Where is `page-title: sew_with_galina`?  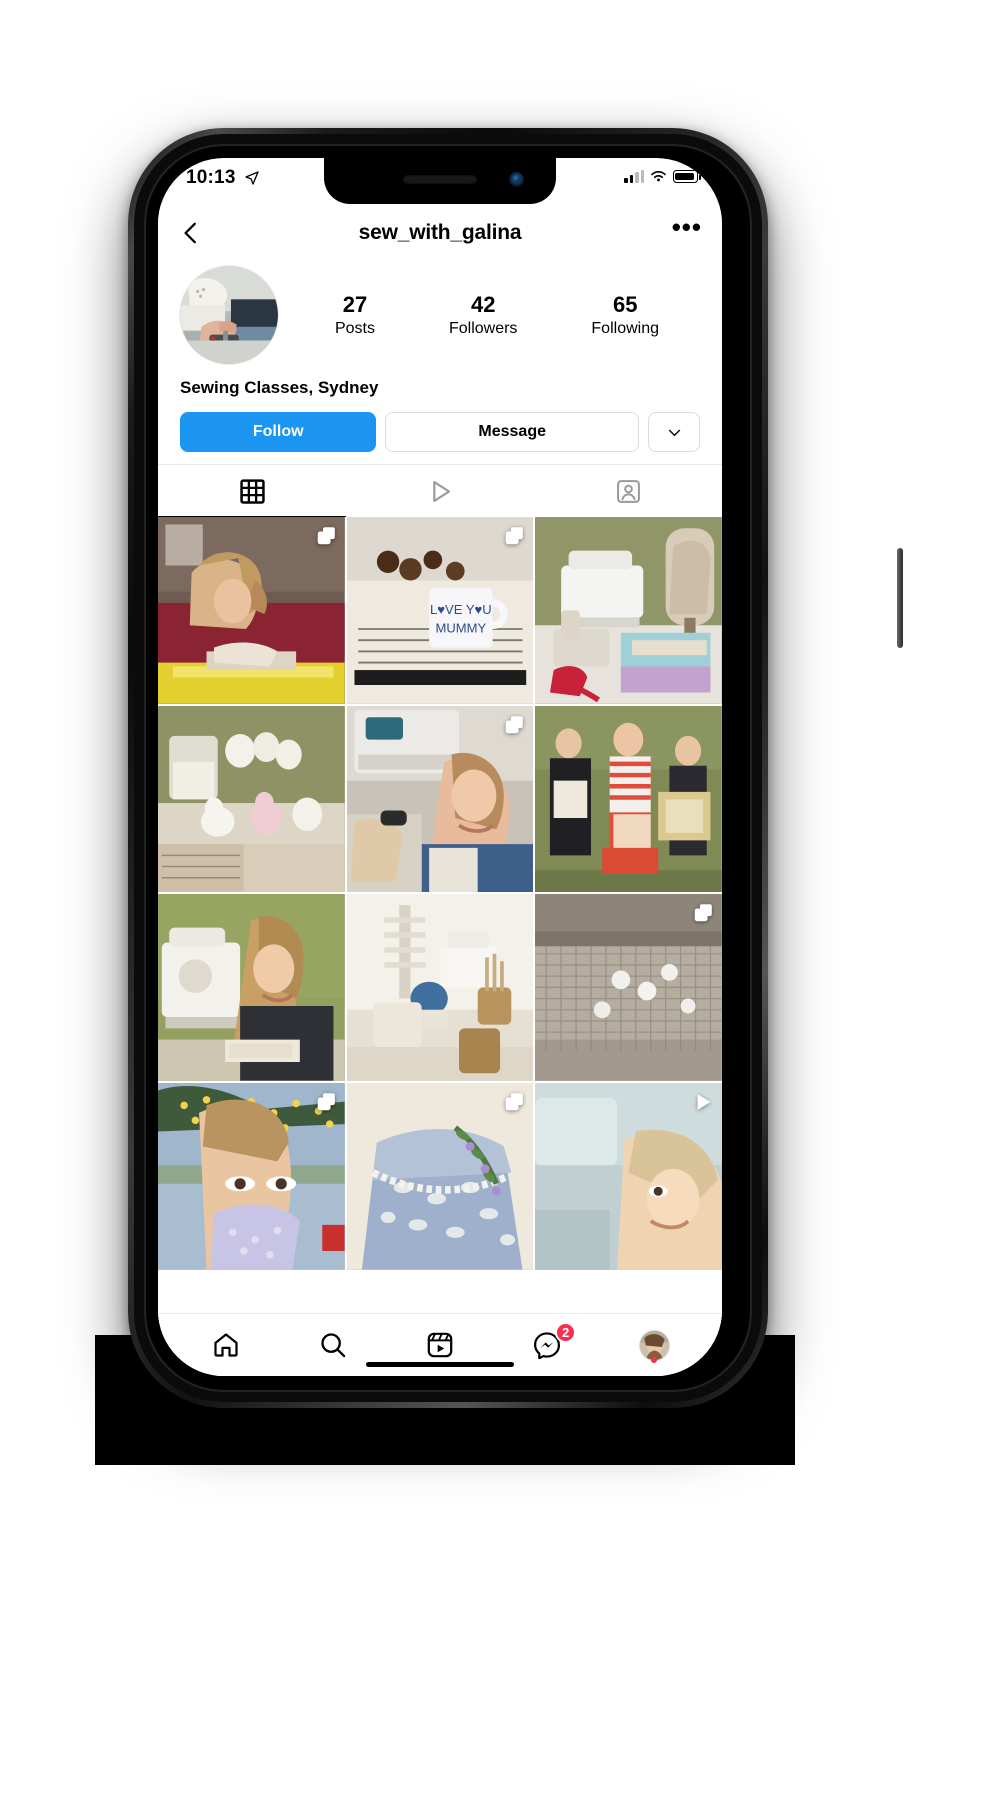 page-title: sew_with_galina is located at coordinates (440, 232).